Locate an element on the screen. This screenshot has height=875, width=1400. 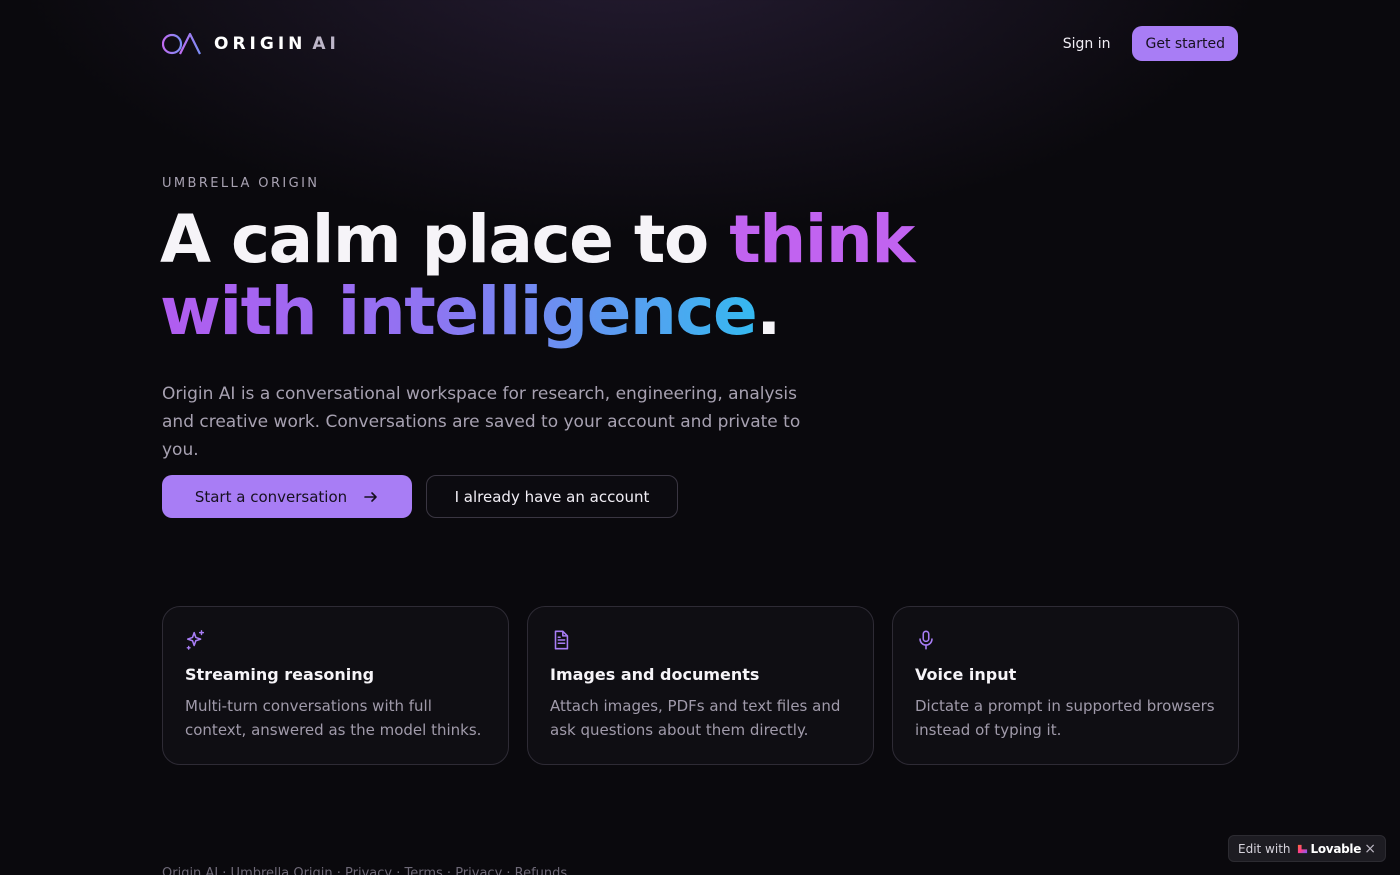
close-icon: × is located at coordinates (1370, 849).